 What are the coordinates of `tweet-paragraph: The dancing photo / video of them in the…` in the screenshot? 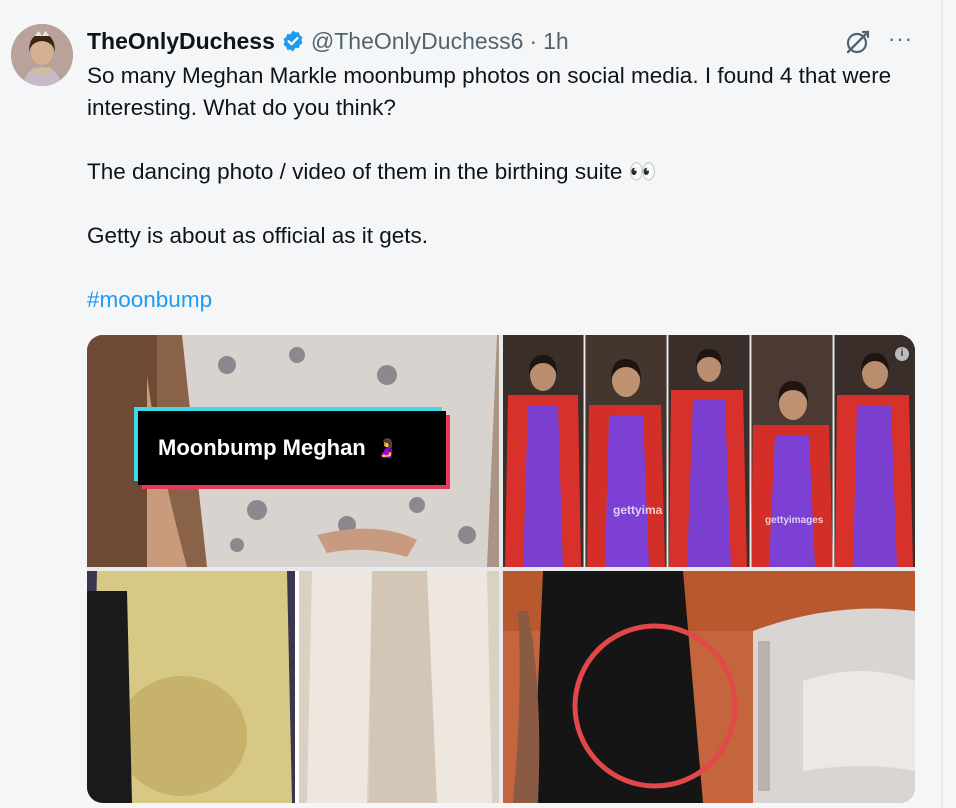 It's located at (372, 171).